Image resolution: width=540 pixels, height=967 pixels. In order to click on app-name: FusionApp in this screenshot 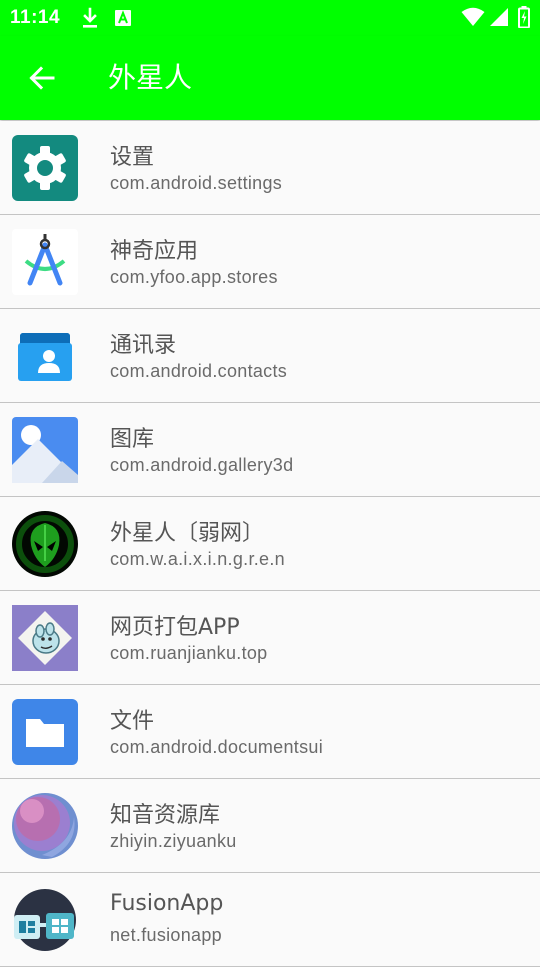, I will do `click(167, 903)`.